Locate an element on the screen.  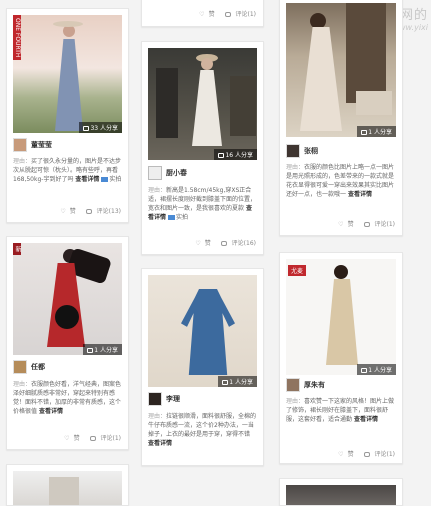
product-photo-4: 16 人分享 is located at coordinates (202, 104).